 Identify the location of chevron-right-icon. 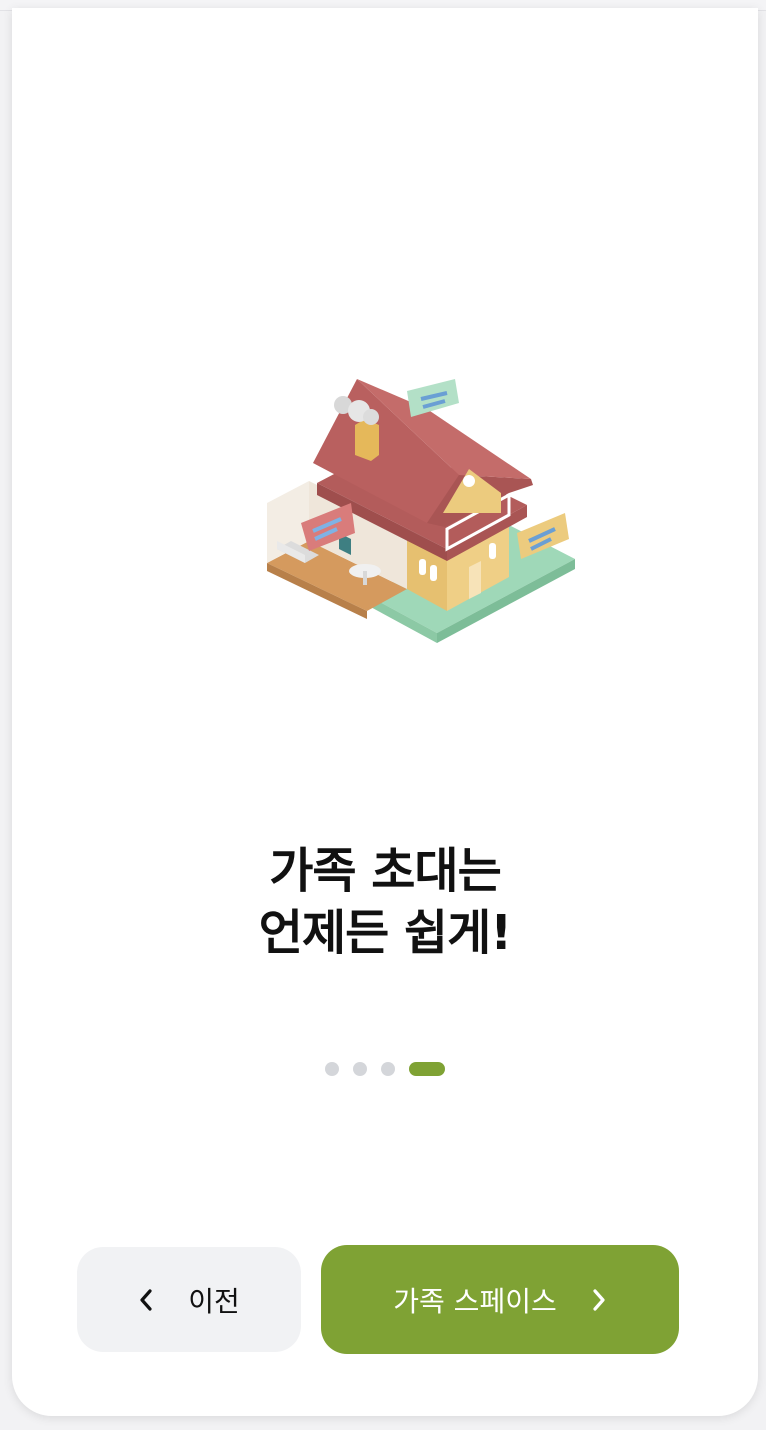
(599, 1300).